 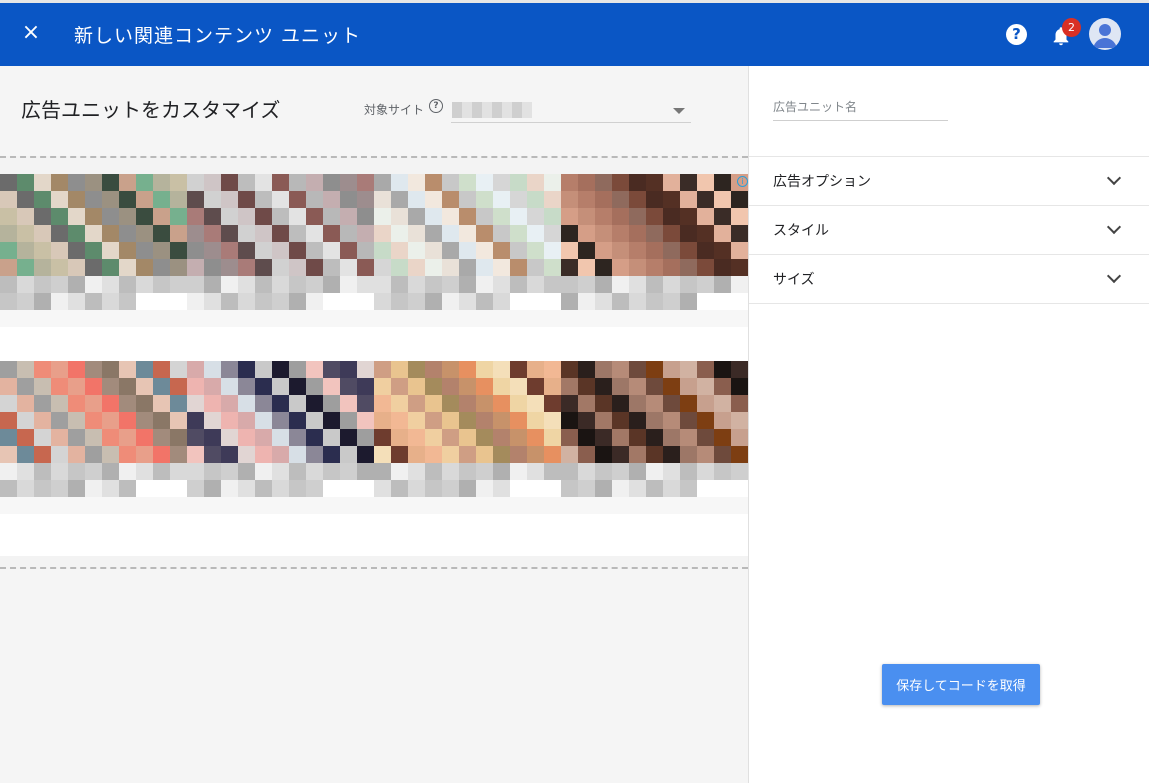 I want to click on ad-info-icon: i, so click(x=742, y=181).